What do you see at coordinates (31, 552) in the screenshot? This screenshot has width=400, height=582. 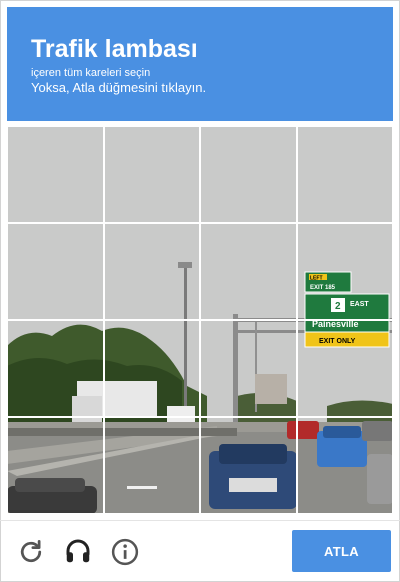 I see `reload-icon` at bounding box center [31, 552].